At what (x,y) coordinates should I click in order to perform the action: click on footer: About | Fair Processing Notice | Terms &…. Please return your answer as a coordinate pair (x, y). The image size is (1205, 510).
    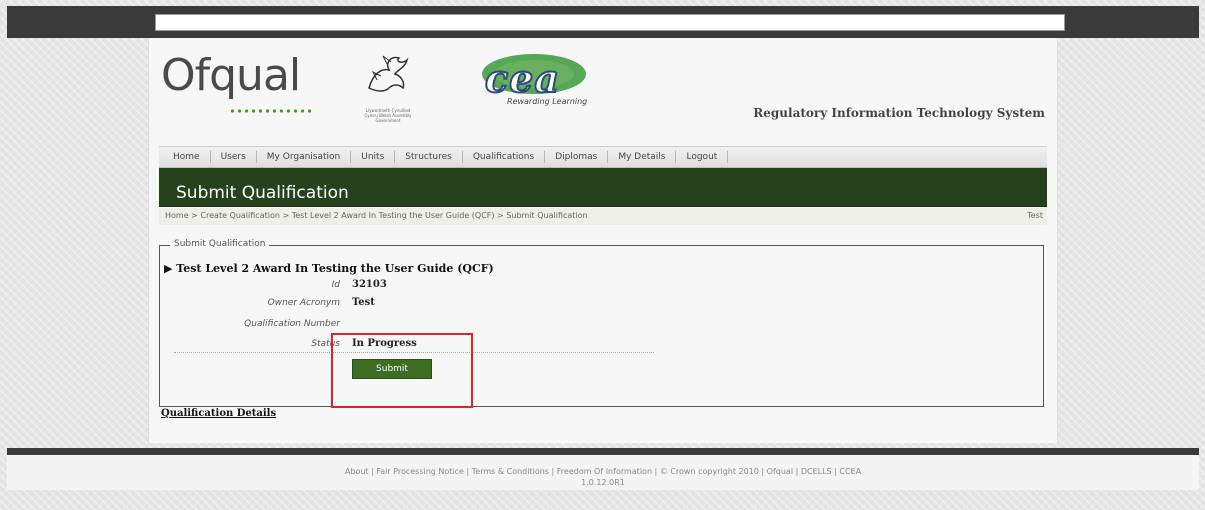
    Looking at the image, I should click on (603, 472).